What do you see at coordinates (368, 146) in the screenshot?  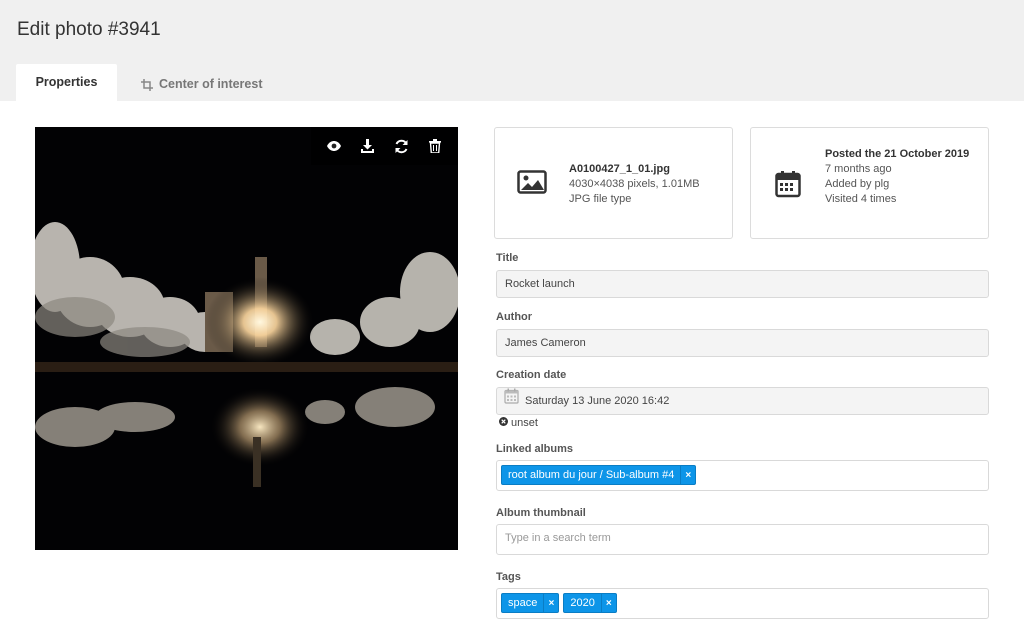 I see `download-icon` at bounding box center [368, 146].